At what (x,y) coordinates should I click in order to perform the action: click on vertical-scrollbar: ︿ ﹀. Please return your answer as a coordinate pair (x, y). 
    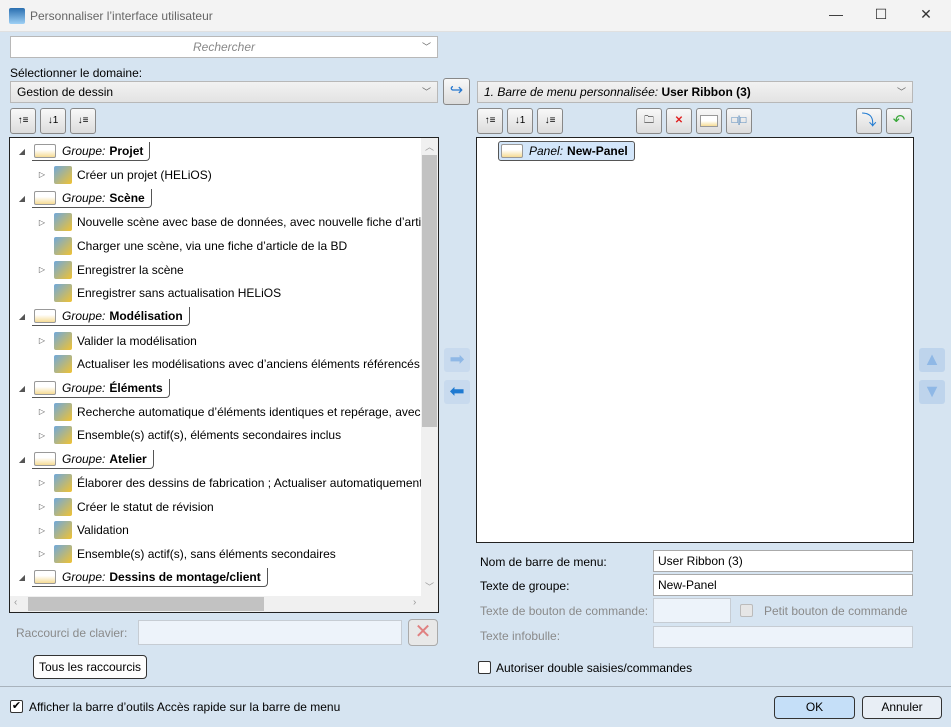
    Looking at the image, I should click on (429, 367).